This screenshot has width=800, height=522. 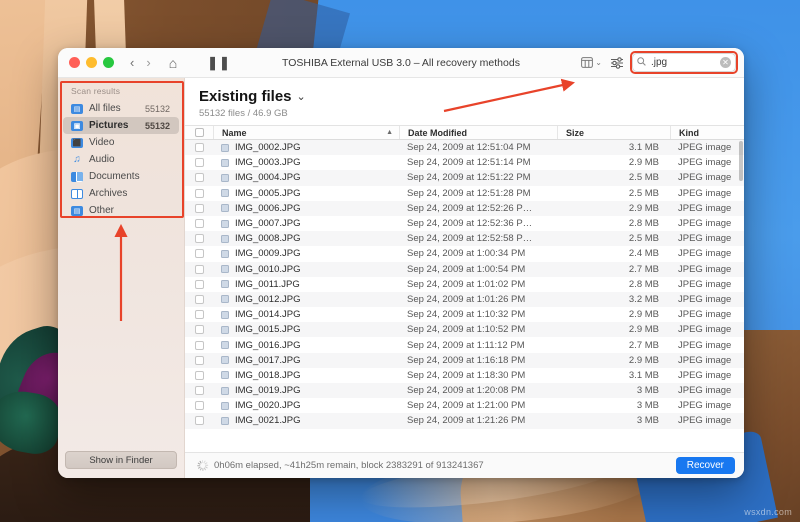 I want to click on home-icon: ⌂, so click(x=173, y=63).